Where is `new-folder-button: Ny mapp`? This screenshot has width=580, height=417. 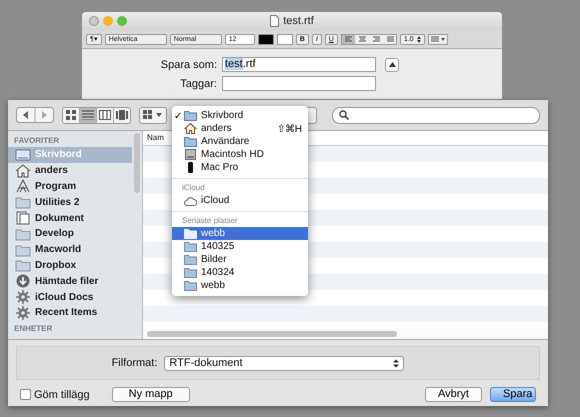
new-folder-button: Ny mapp is located at coordinates (151, 394).